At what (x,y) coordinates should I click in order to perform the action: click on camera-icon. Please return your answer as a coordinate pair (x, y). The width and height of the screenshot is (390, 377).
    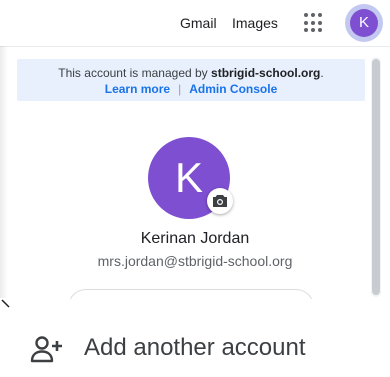
    Looking at the image, I should click on (220, 201).